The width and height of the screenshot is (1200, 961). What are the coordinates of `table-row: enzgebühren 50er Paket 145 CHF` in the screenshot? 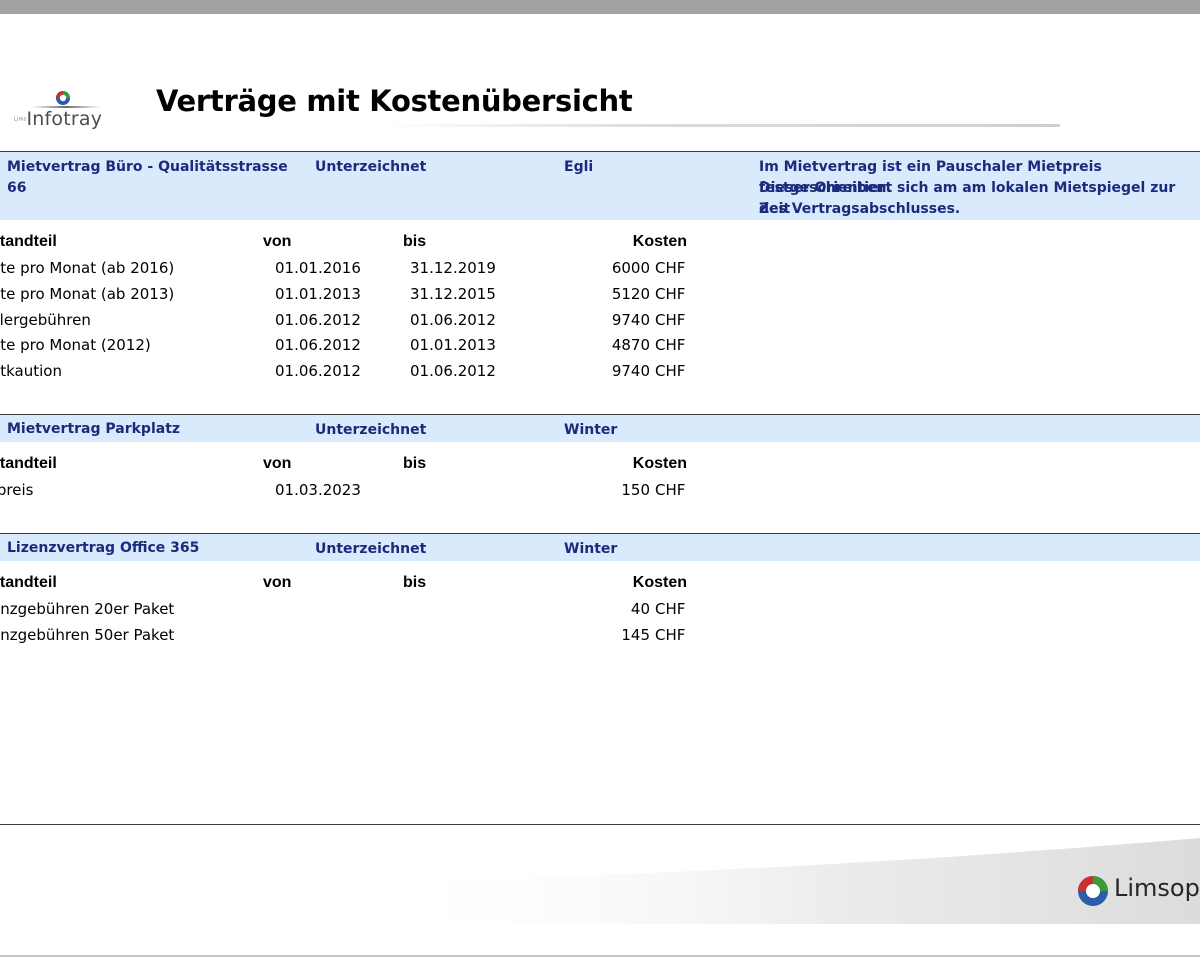 It's located at (600, 639).